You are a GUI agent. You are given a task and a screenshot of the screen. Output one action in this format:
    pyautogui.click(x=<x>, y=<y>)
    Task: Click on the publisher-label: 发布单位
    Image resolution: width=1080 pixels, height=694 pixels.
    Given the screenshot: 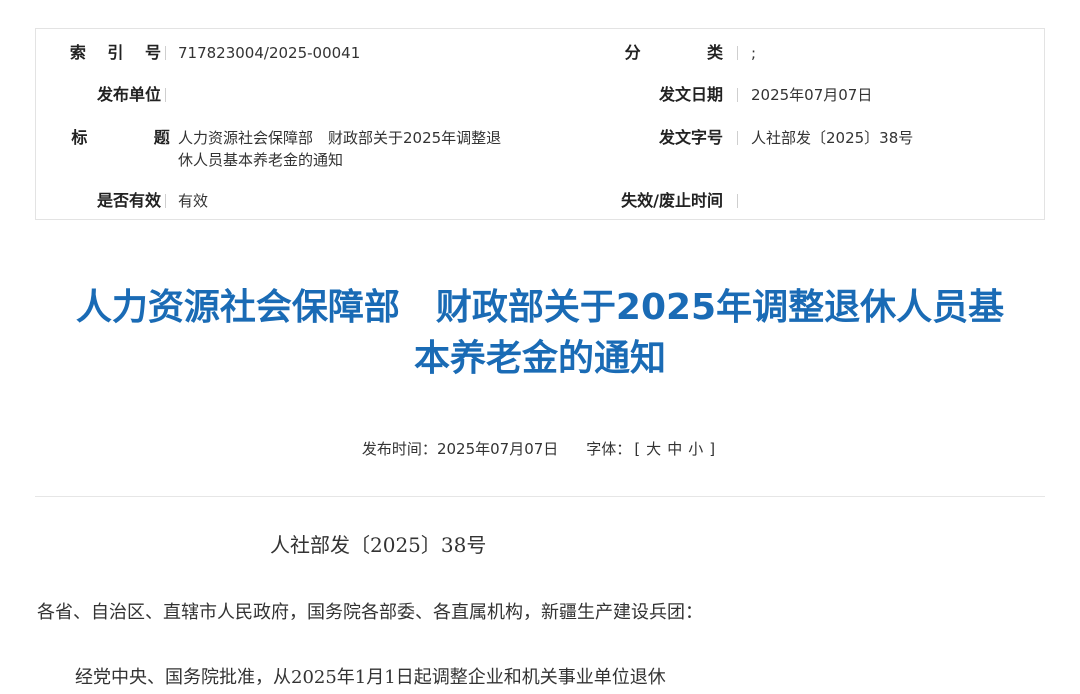 What is the action you would take?
    pyautogui.click(x=128, y=94)
    